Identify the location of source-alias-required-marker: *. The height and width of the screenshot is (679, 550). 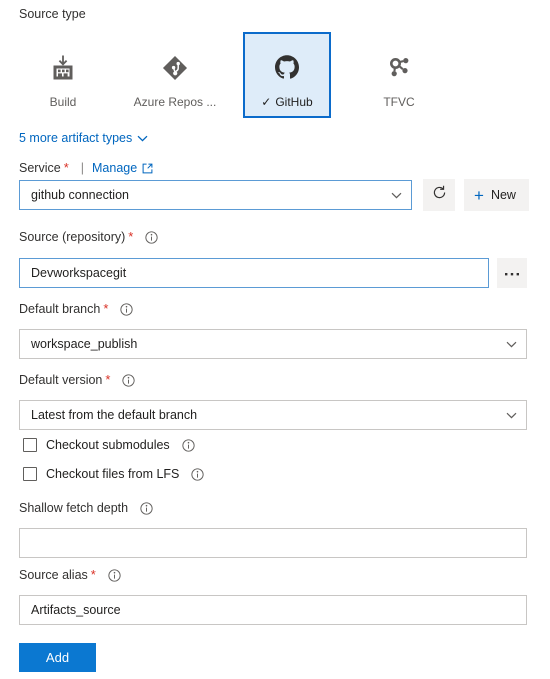
(93, 574).